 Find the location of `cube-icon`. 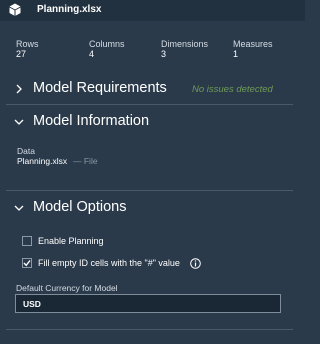

cube-icon is located at coordinates (15, 9).